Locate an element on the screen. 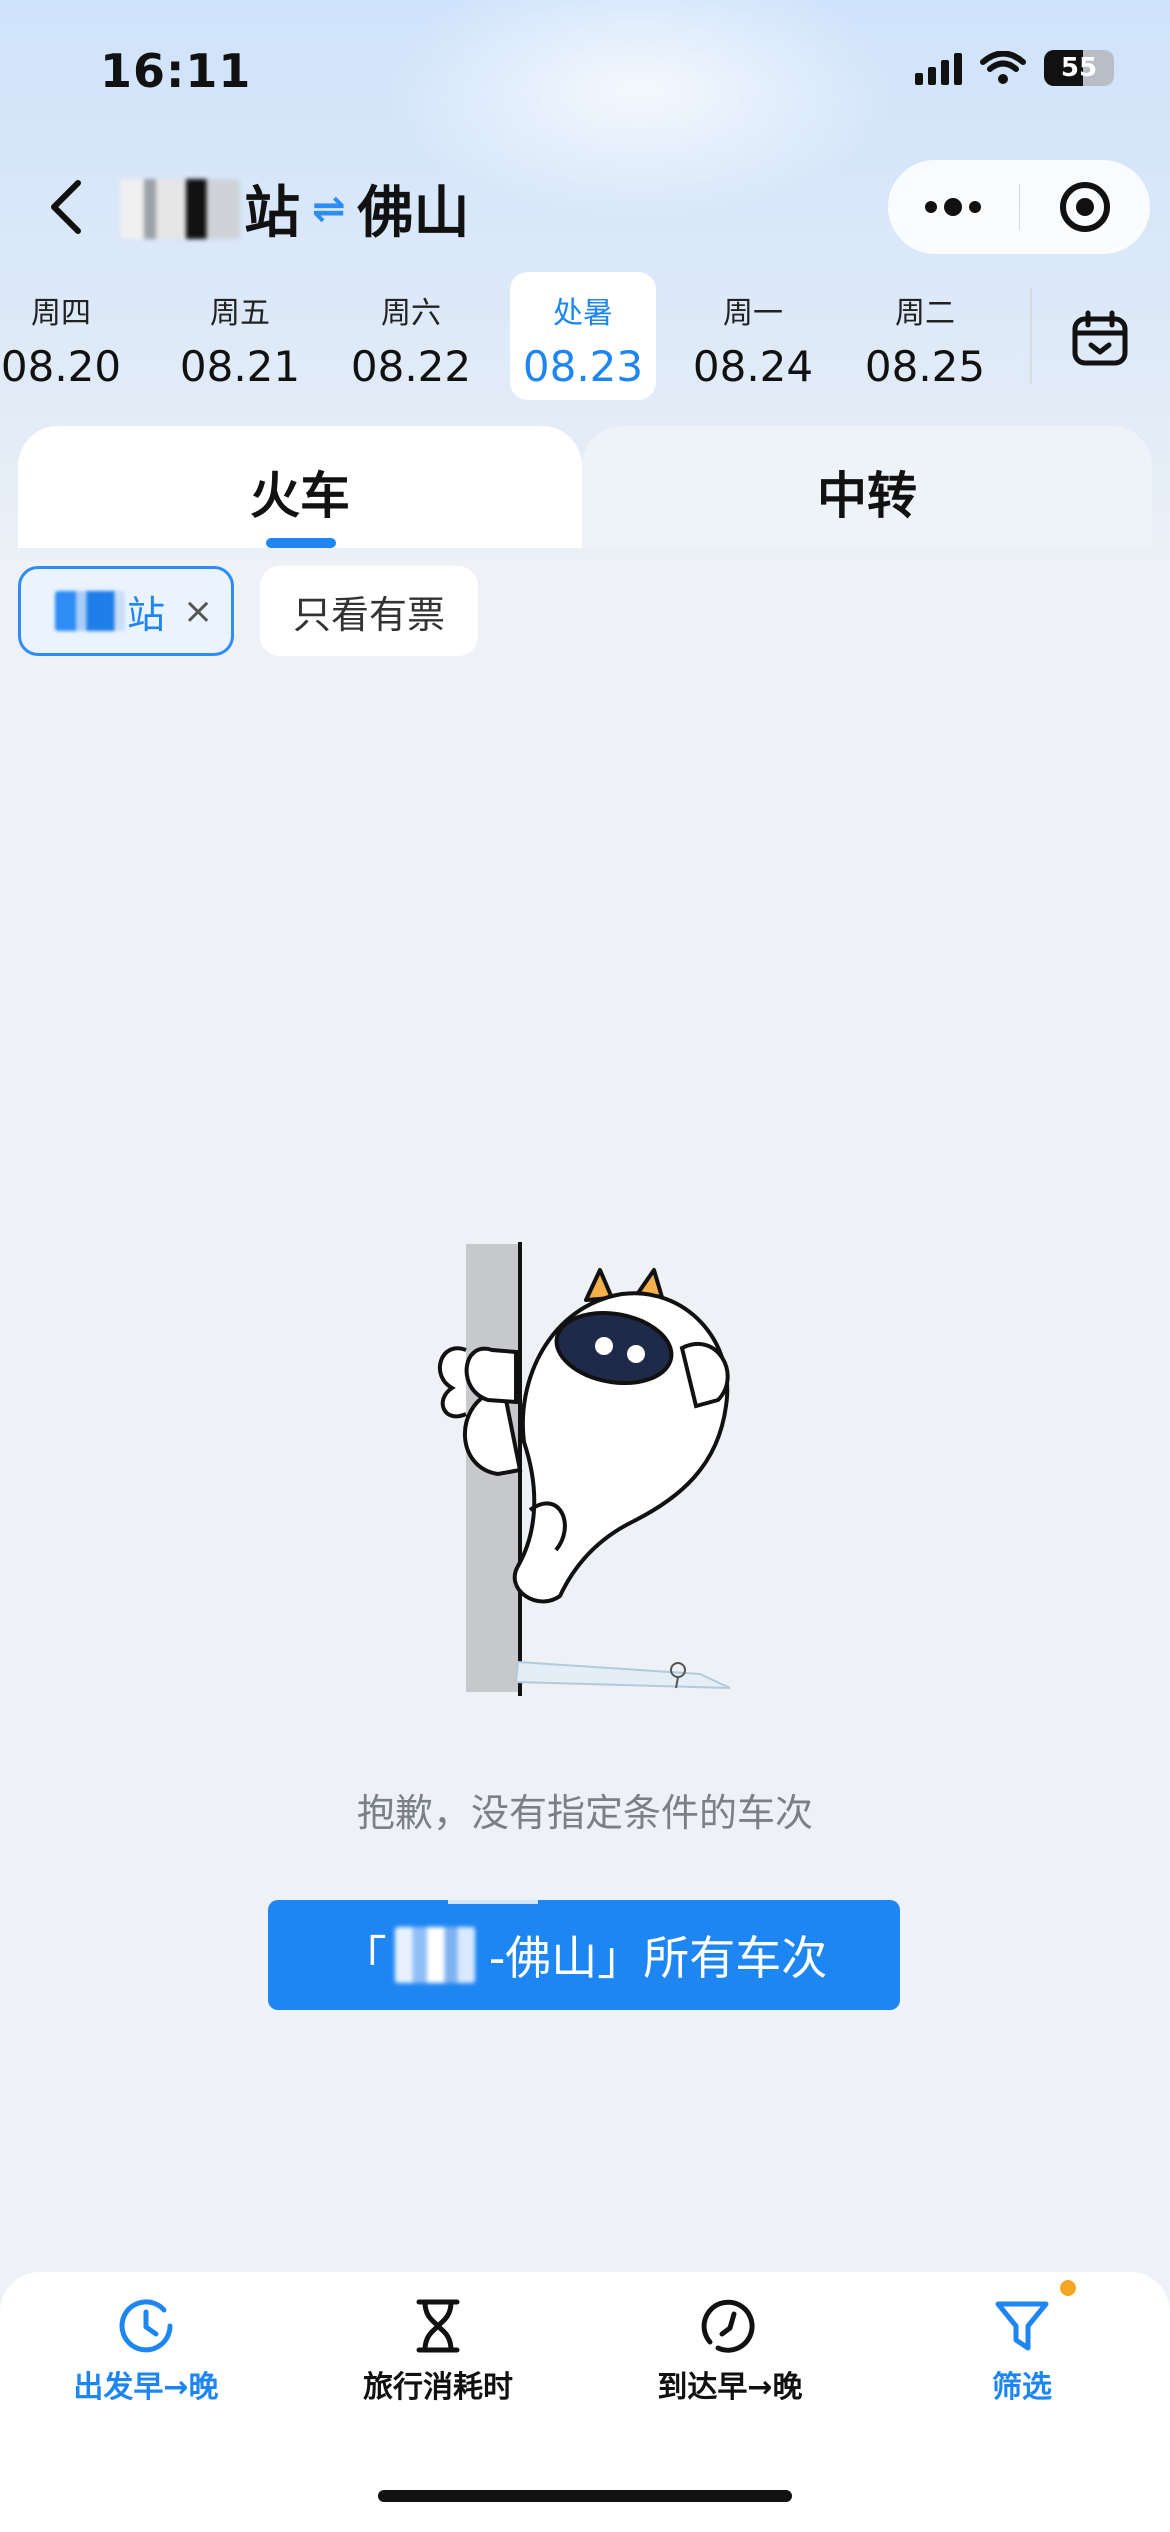 The width and height of the screenshot is (1170, 2532). tab-transfer: 中转 is located at coordinates (867, 487).